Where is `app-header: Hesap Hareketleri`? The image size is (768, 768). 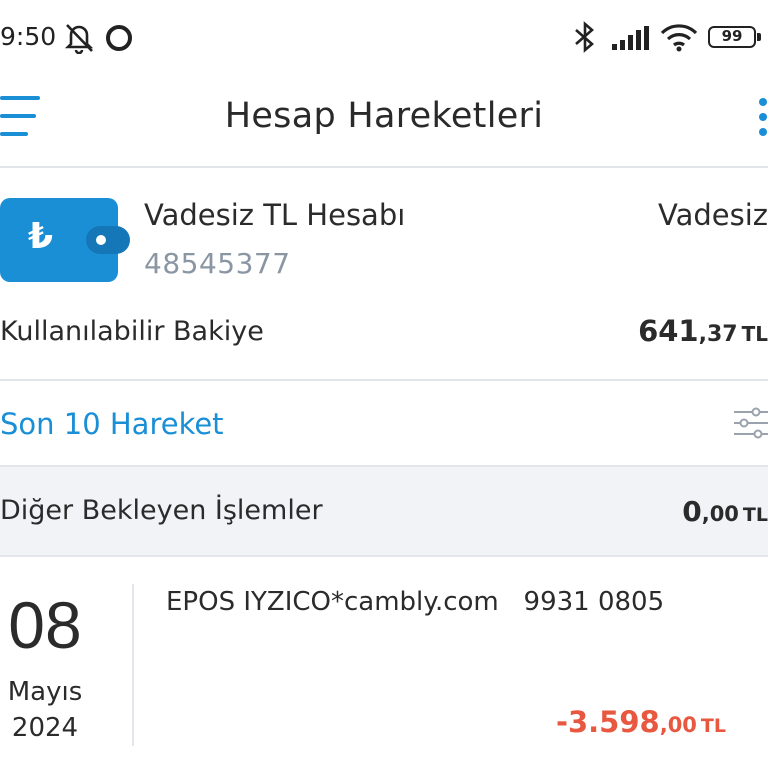
app-header: Hesap Hareketleri is located at coordinates (384, 121).